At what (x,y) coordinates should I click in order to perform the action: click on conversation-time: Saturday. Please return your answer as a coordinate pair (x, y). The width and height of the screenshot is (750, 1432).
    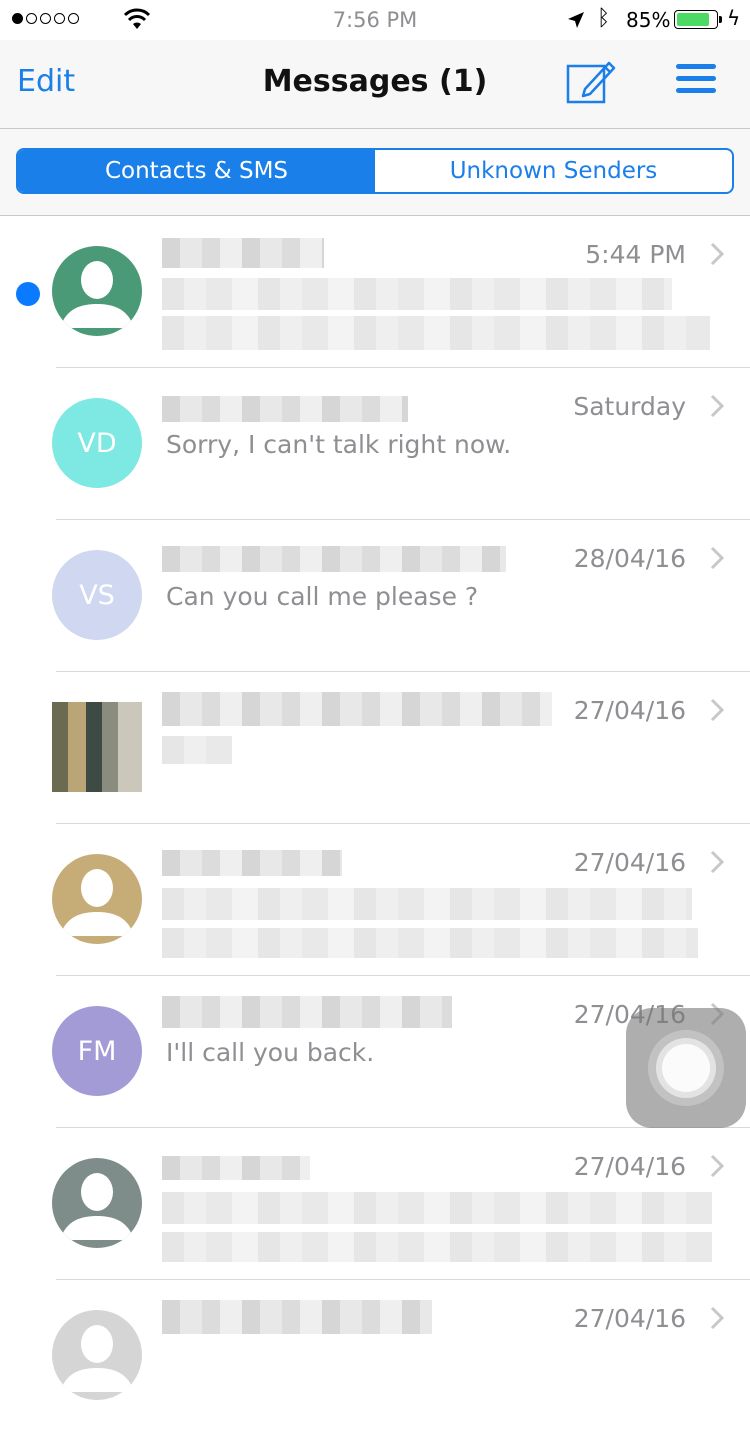
    Looking at the image, I should click on (629, 406).